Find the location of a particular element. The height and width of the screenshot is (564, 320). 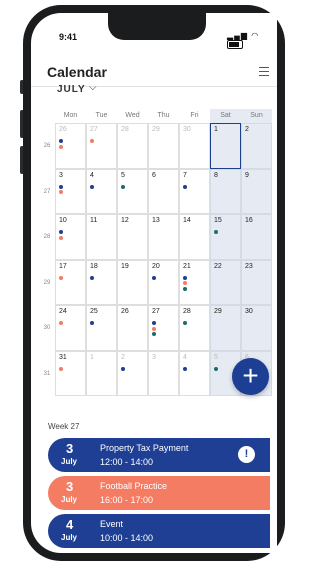

calendar-day: 13 is located at coordinates (163, 237).